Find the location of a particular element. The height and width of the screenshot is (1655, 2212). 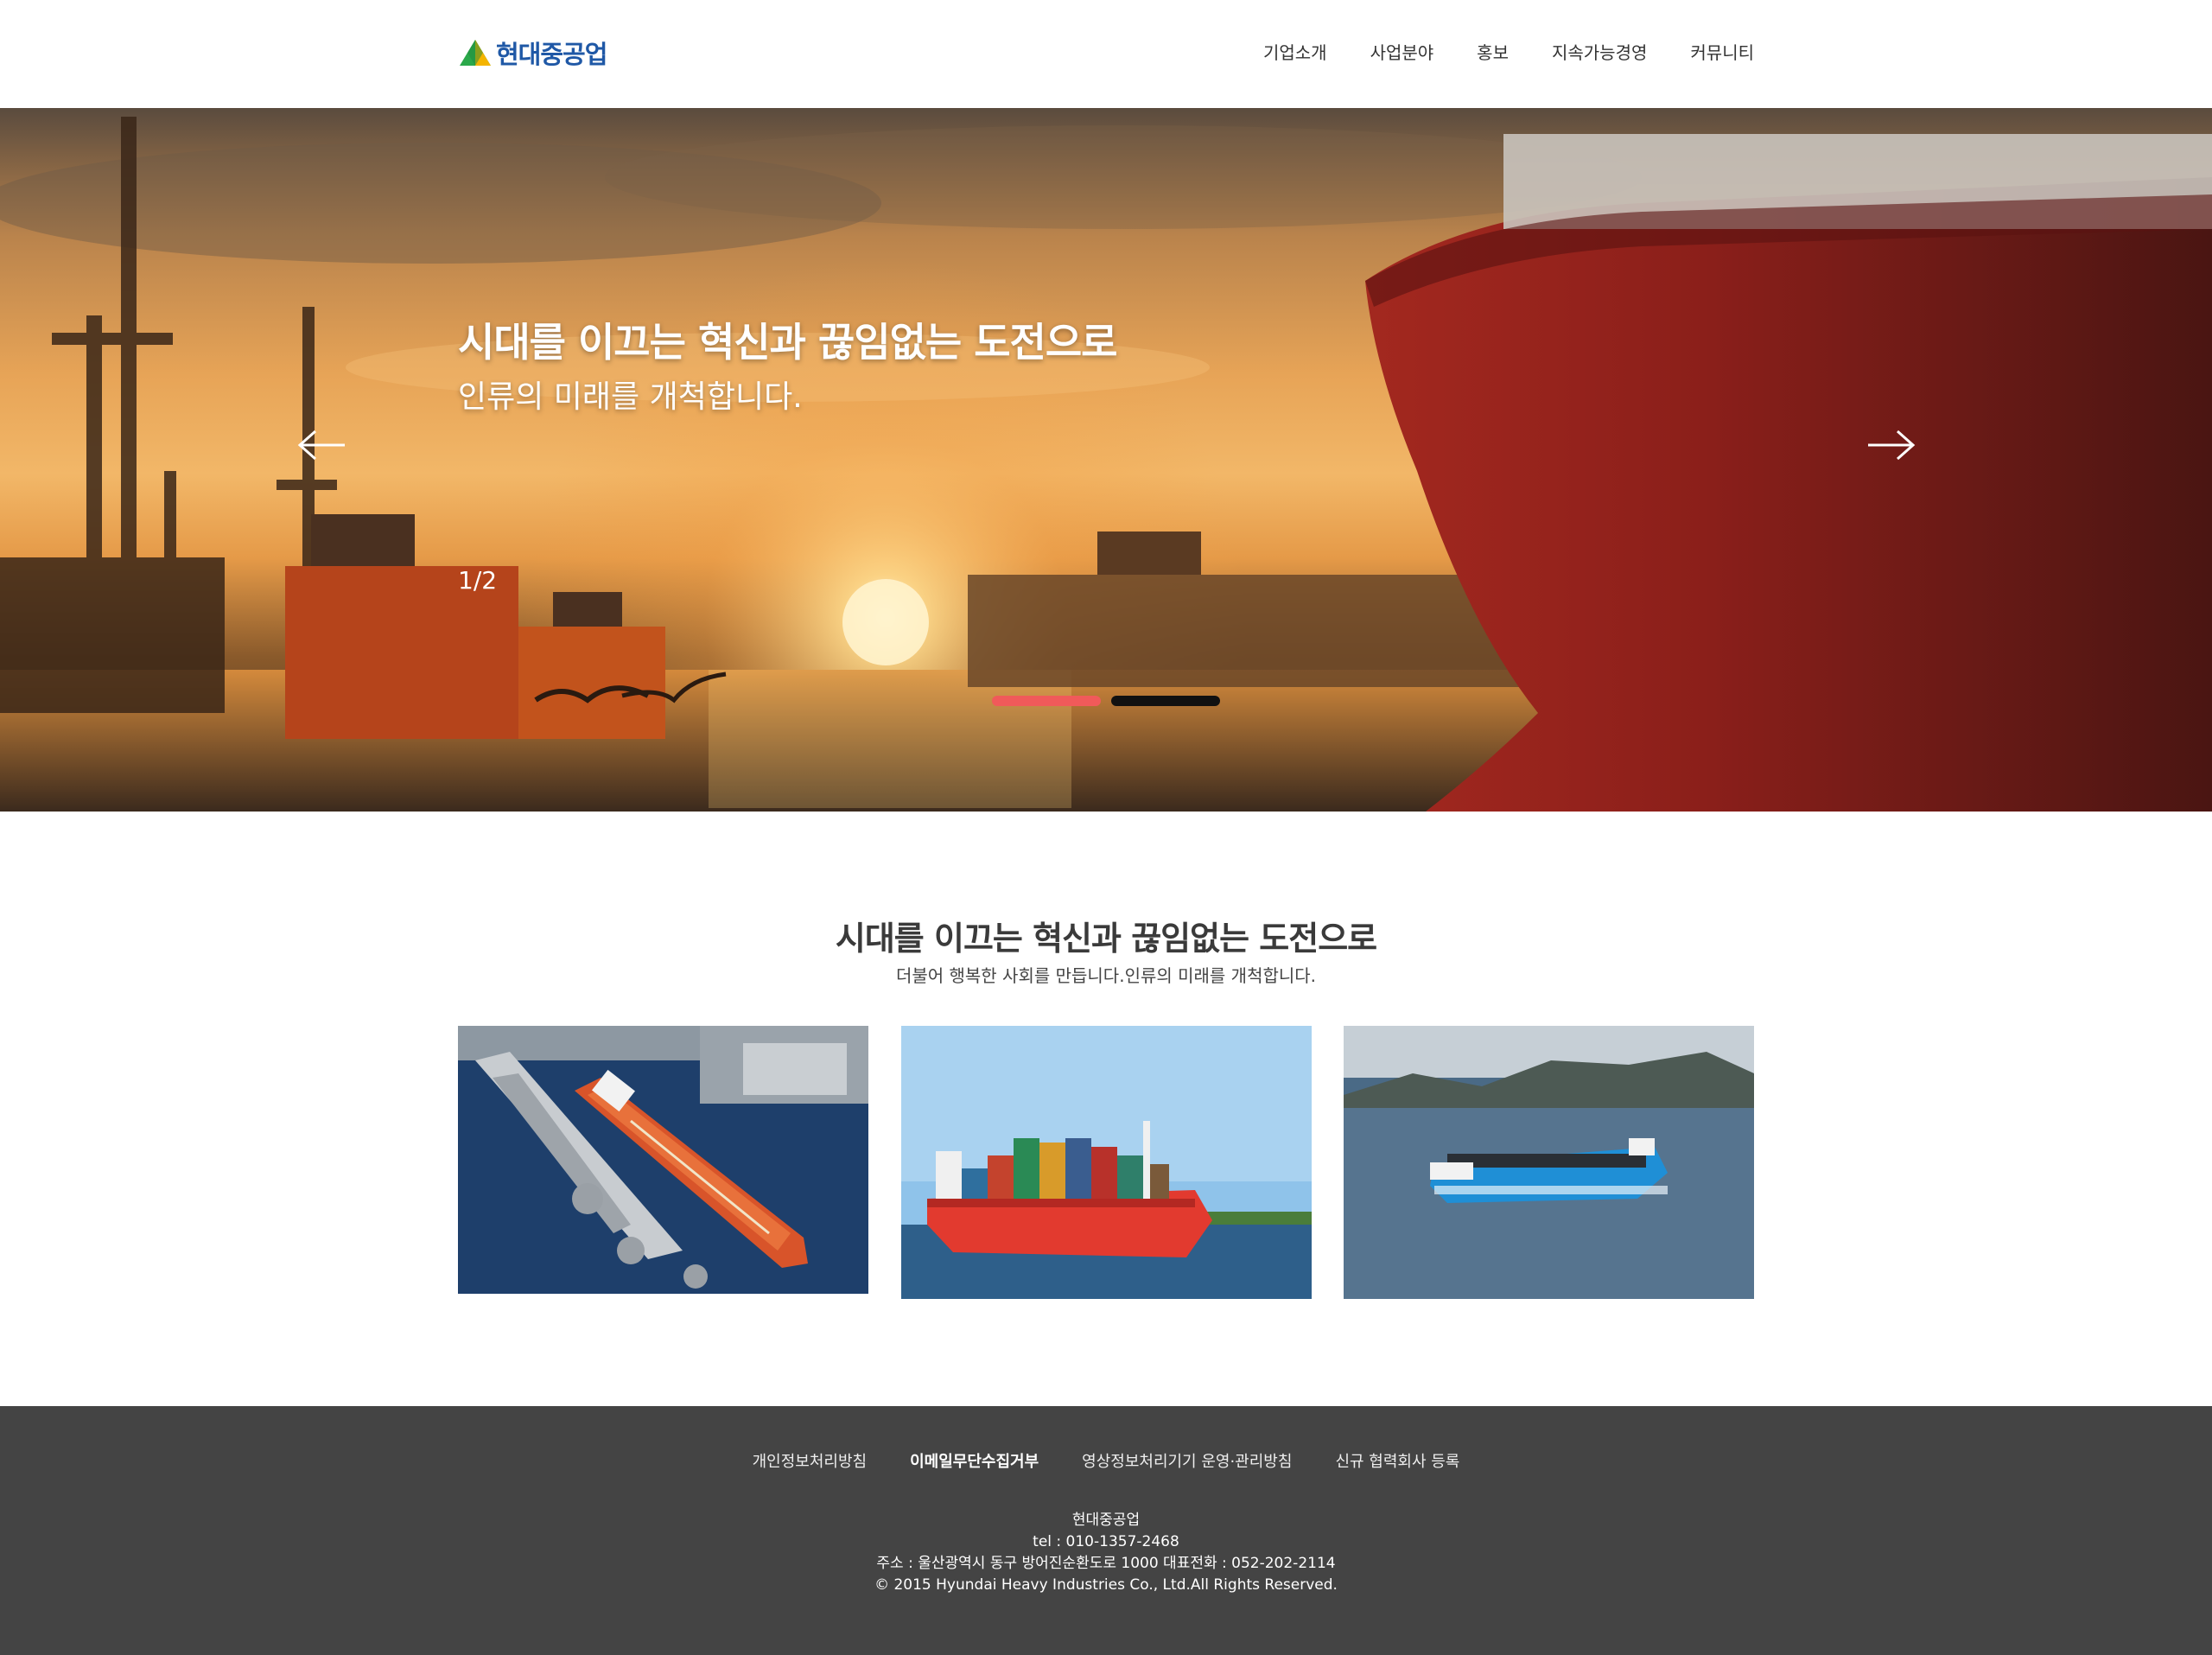

footer-tel: tel : 010-1357-2468 is located at coordinates (1106, 1541).